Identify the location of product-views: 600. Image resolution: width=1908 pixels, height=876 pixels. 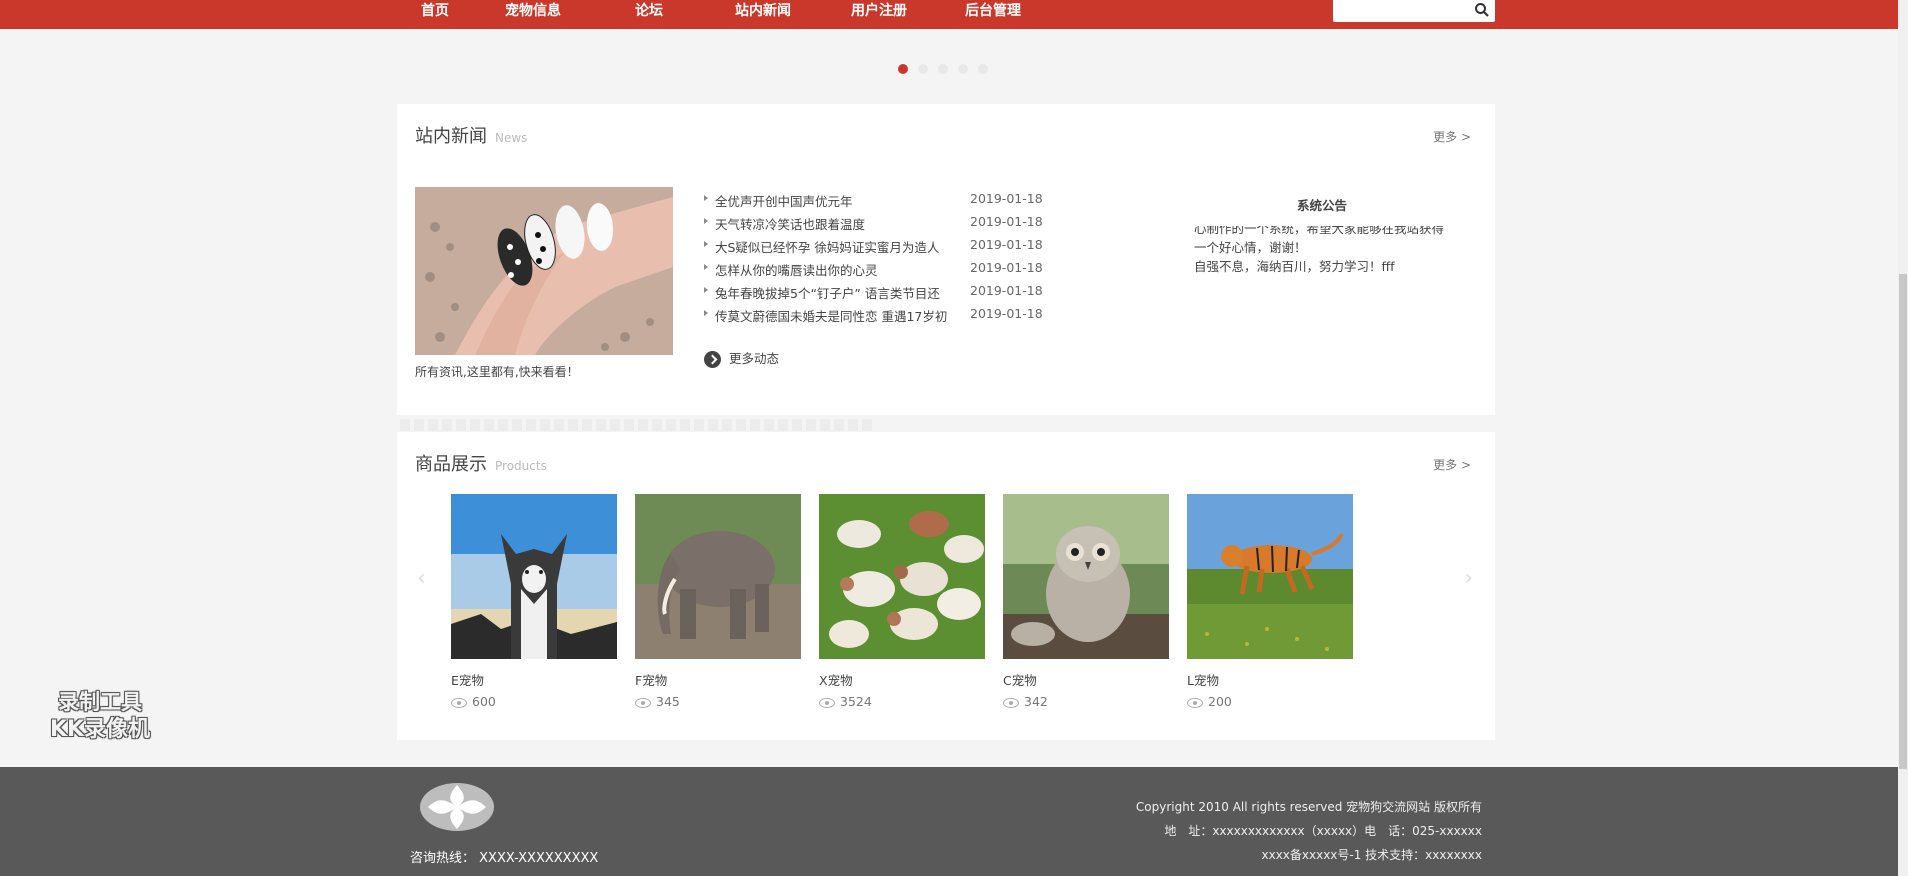
(473, 701).